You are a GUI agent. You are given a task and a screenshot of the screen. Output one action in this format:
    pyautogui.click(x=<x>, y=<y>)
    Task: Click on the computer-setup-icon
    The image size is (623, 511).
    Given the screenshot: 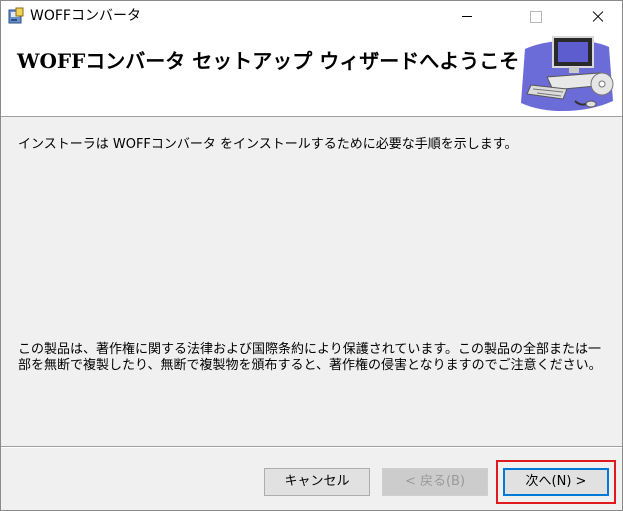 What is the action you would take?
    pyautogui.click(x=567, y=74)
    